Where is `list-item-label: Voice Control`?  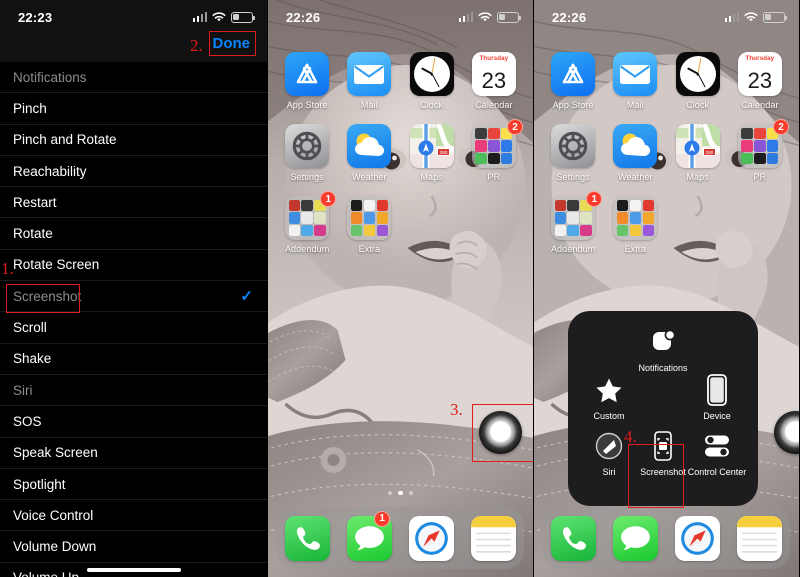
list-item-label: Voice Control is located at coordinates (53, 515).